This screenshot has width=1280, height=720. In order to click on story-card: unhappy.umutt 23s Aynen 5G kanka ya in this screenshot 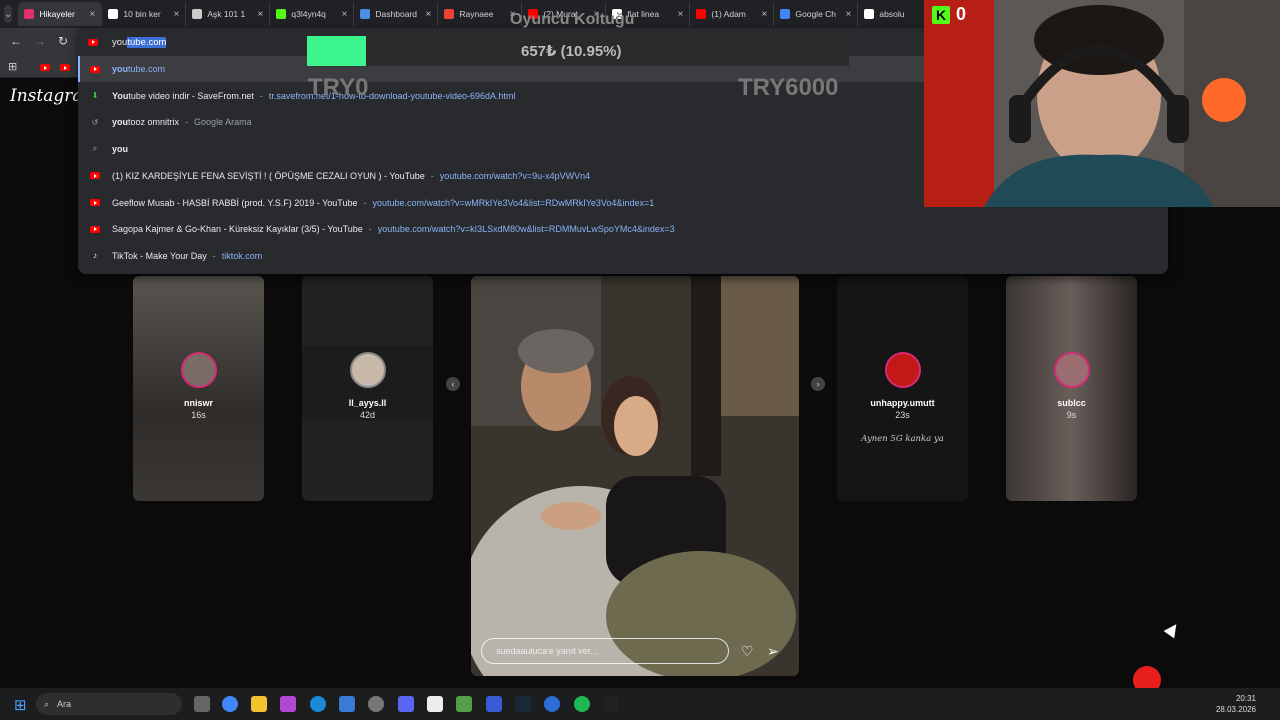, I will do `click(902, 388)`.